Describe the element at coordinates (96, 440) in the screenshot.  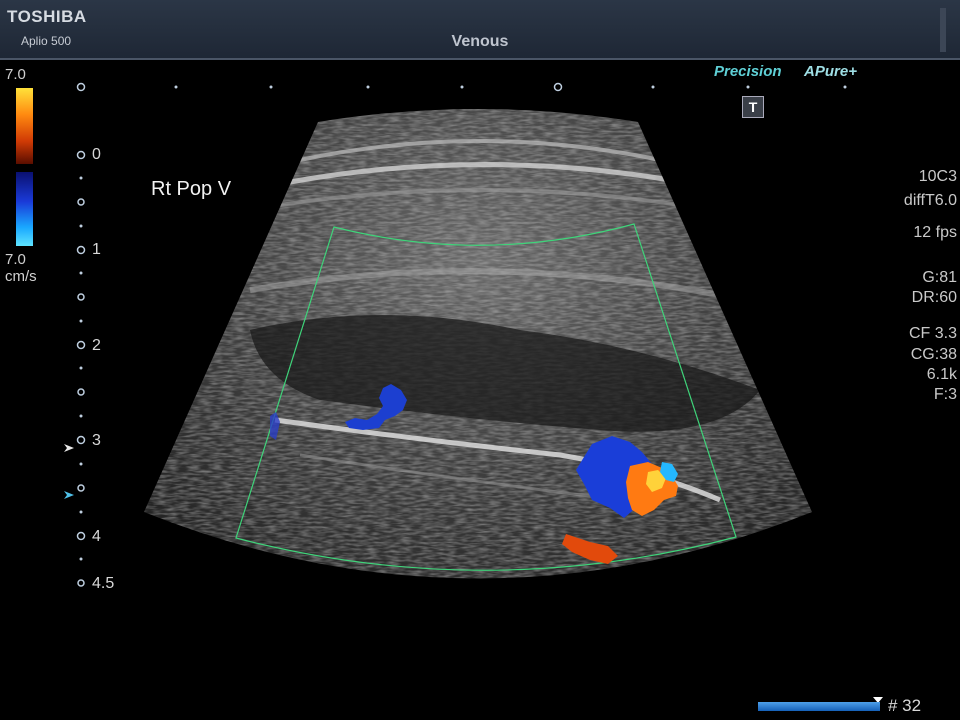
I see `depth-label: 3` at that location.